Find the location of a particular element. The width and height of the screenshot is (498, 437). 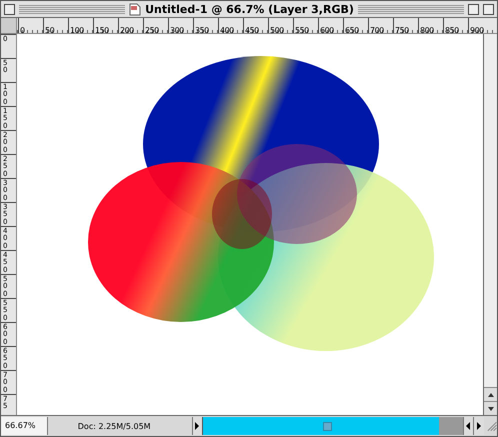

ruler-label: 400 is located at coordinates (226, 29).